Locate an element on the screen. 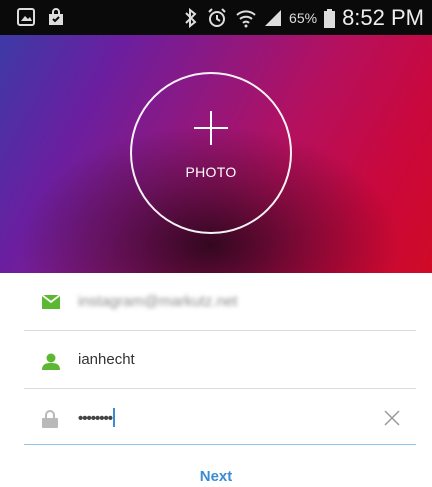 The height and width of the screenshot is (487, 432). email-field: instagram@markutz.net is located at coordinates (220, 303).